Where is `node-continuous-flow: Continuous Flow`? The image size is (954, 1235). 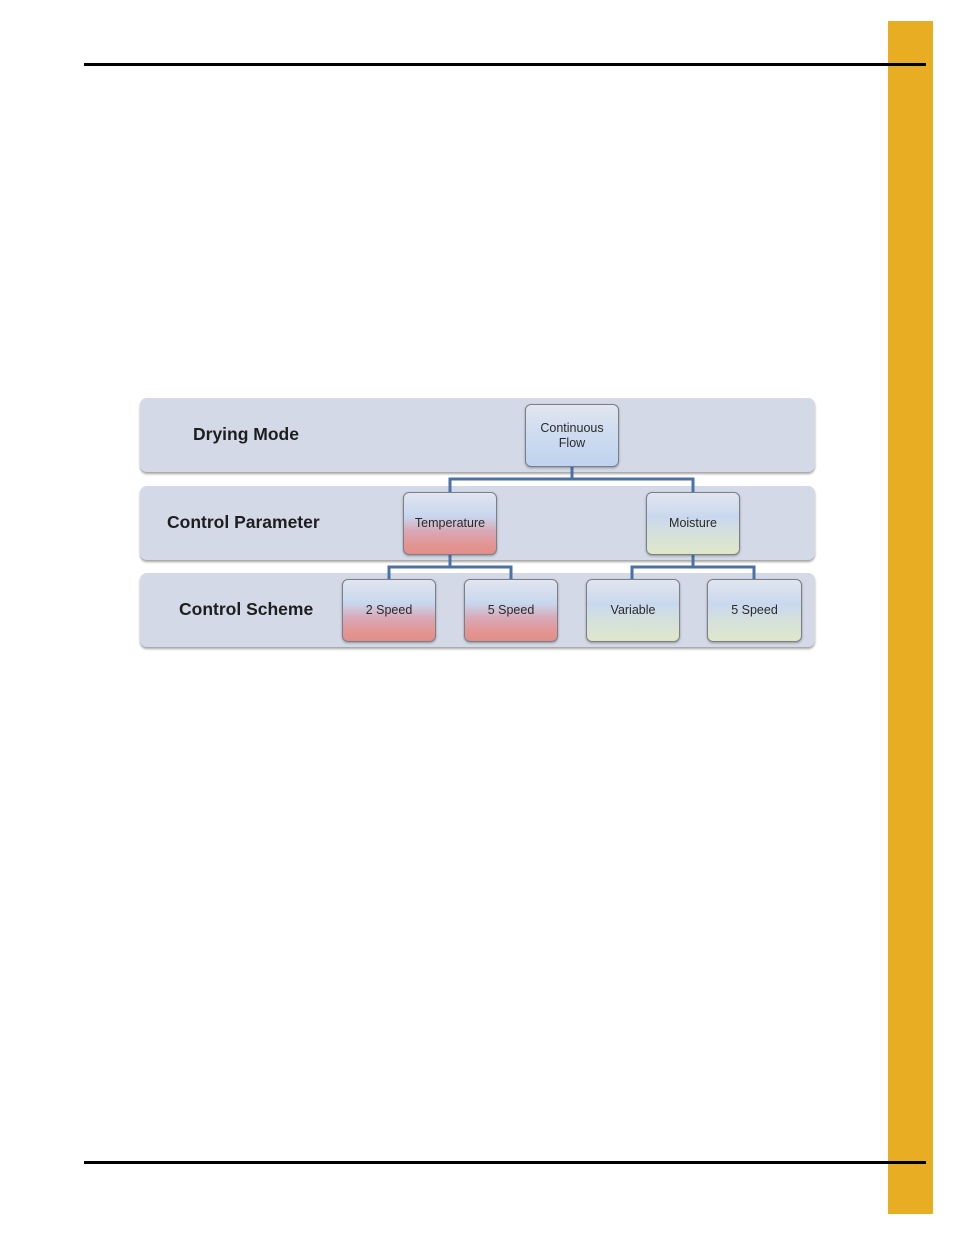 node-continuous-flow: Continuous Flow is located at coordinates (572, 435).